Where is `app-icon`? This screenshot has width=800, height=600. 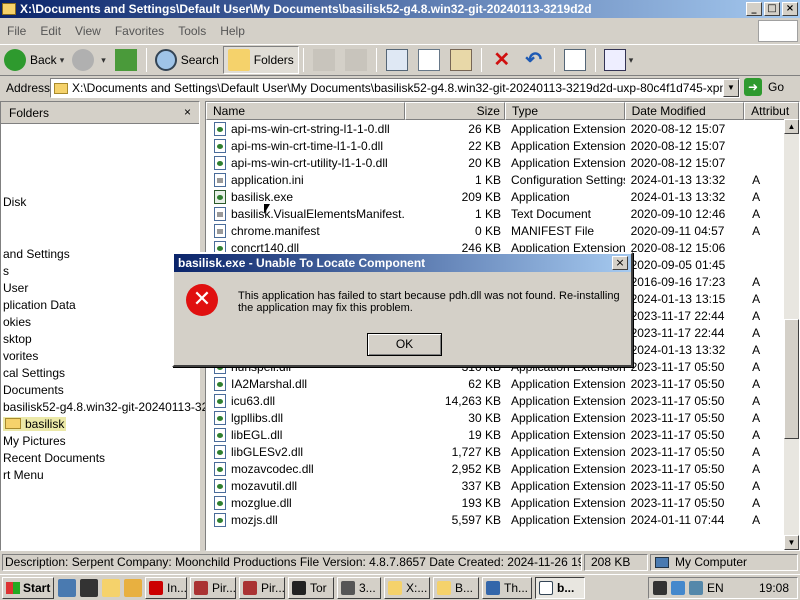
app-icon is located at coordinates (493, 587).